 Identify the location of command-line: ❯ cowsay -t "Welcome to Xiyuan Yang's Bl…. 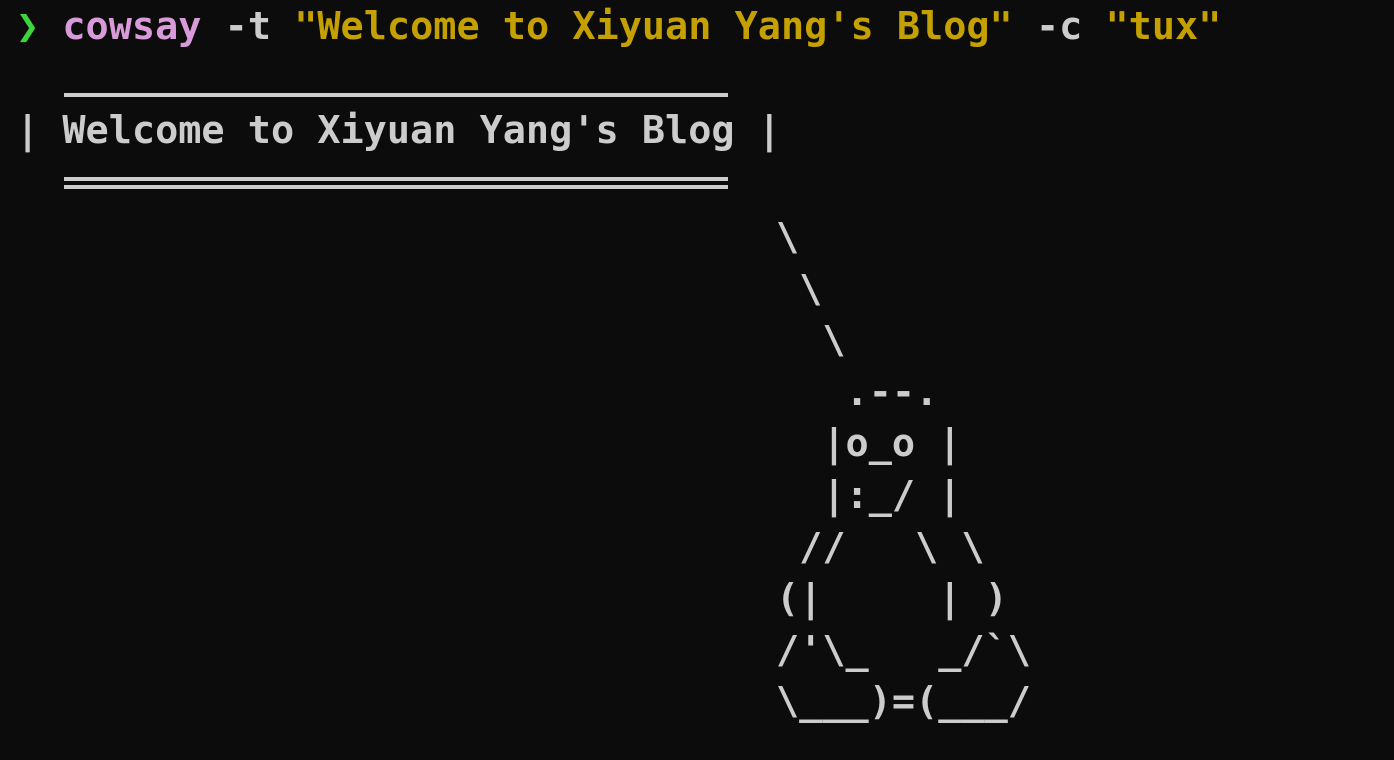
(618, 27).